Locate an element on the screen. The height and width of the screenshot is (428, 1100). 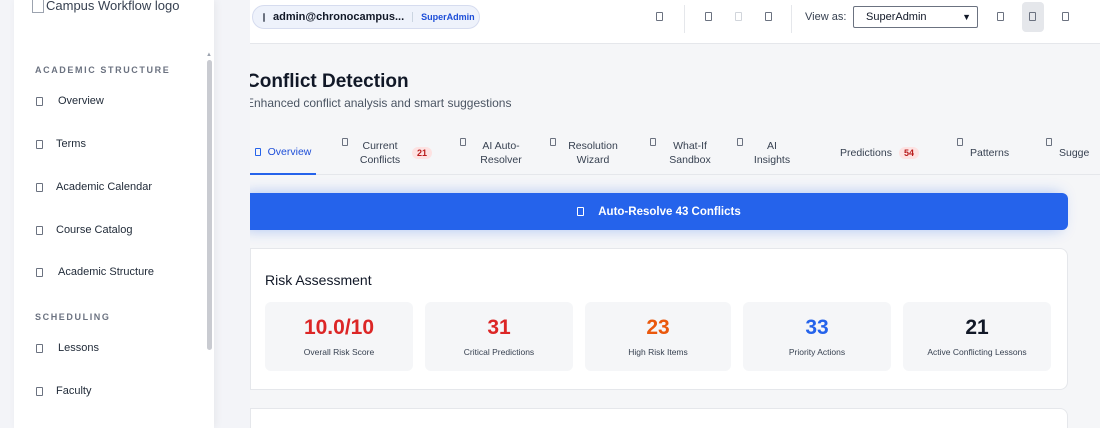
bolt-icon is located at coordinates (581, 211).